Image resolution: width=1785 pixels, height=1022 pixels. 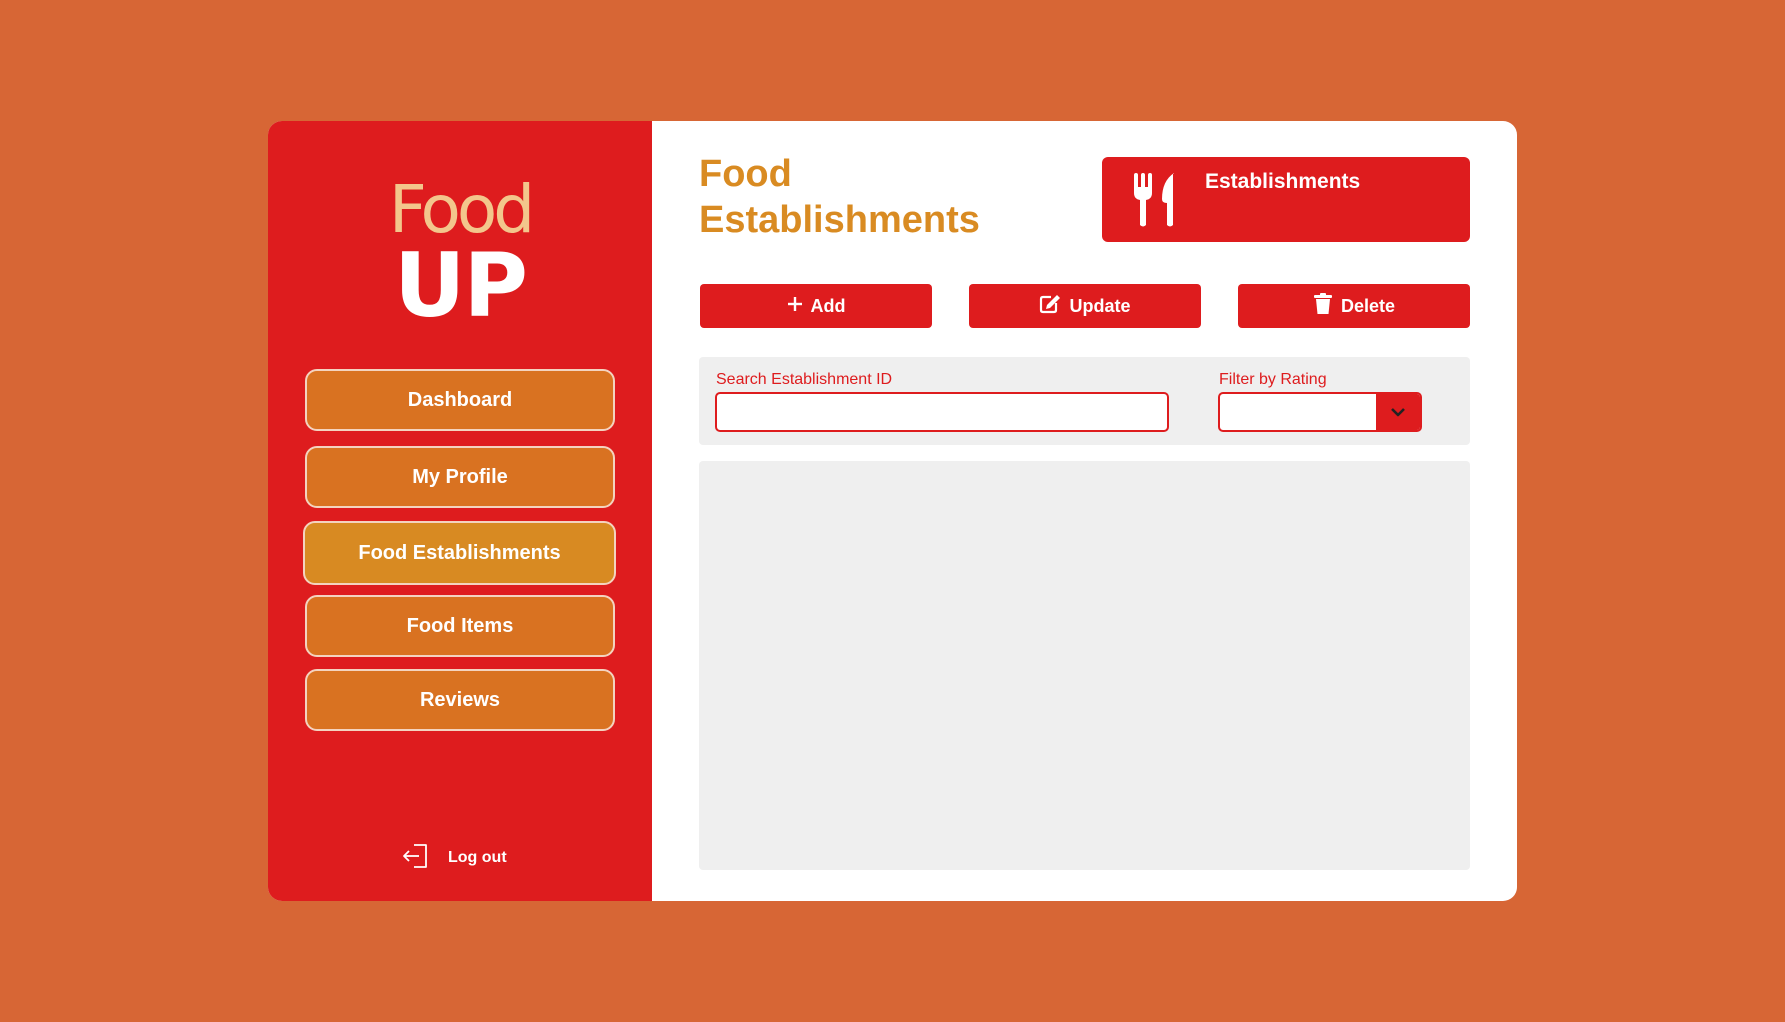 I want to click on logo-up-text: UP, so click(x=461, y=285).